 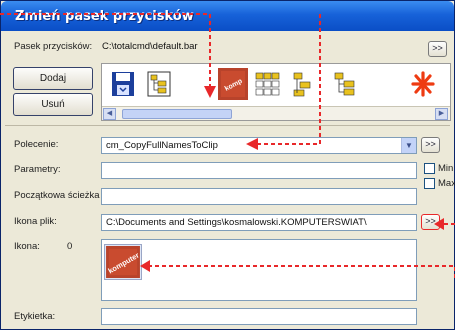 What do you see at coordinates (252, 144) in the screenshot?
I see `arrowhead-left-command` at bounding box center [252, 144].